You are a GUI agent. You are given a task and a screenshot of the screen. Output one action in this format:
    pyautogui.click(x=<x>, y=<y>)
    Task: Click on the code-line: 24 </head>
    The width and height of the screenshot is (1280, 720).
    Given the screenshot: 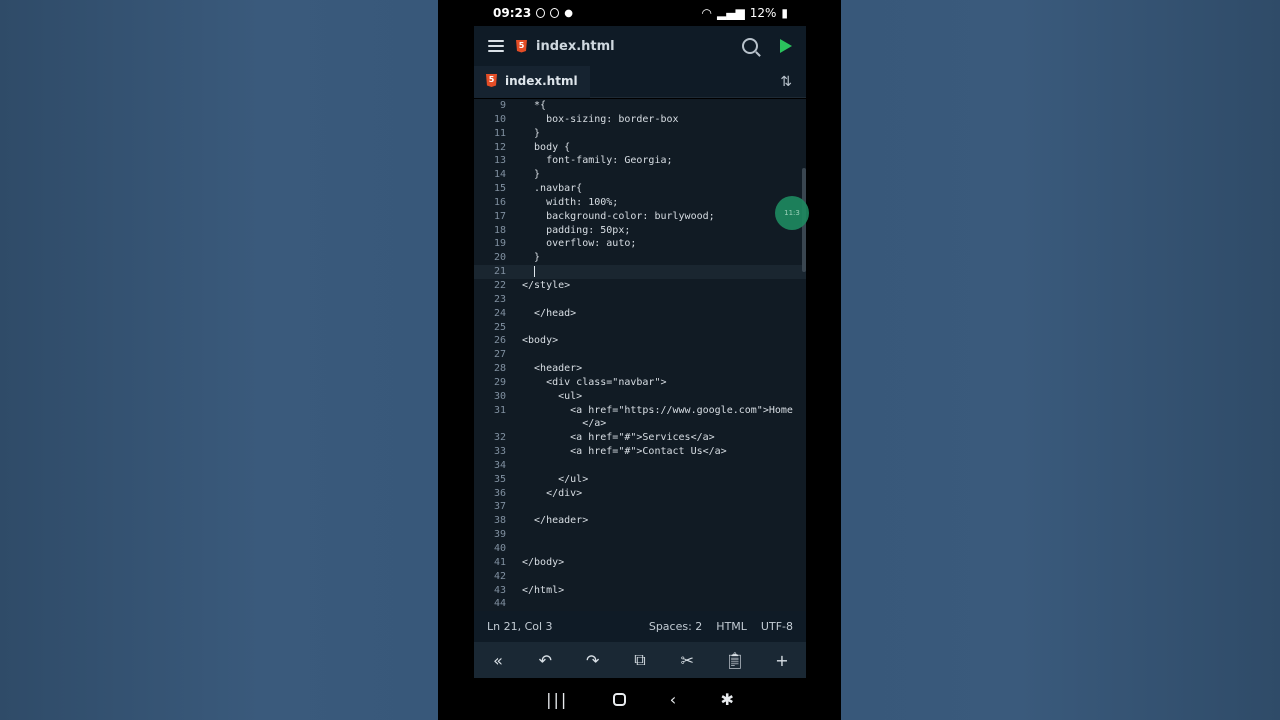 What is the action you would take?
    pyautogui.click(x=640, y=314)
    